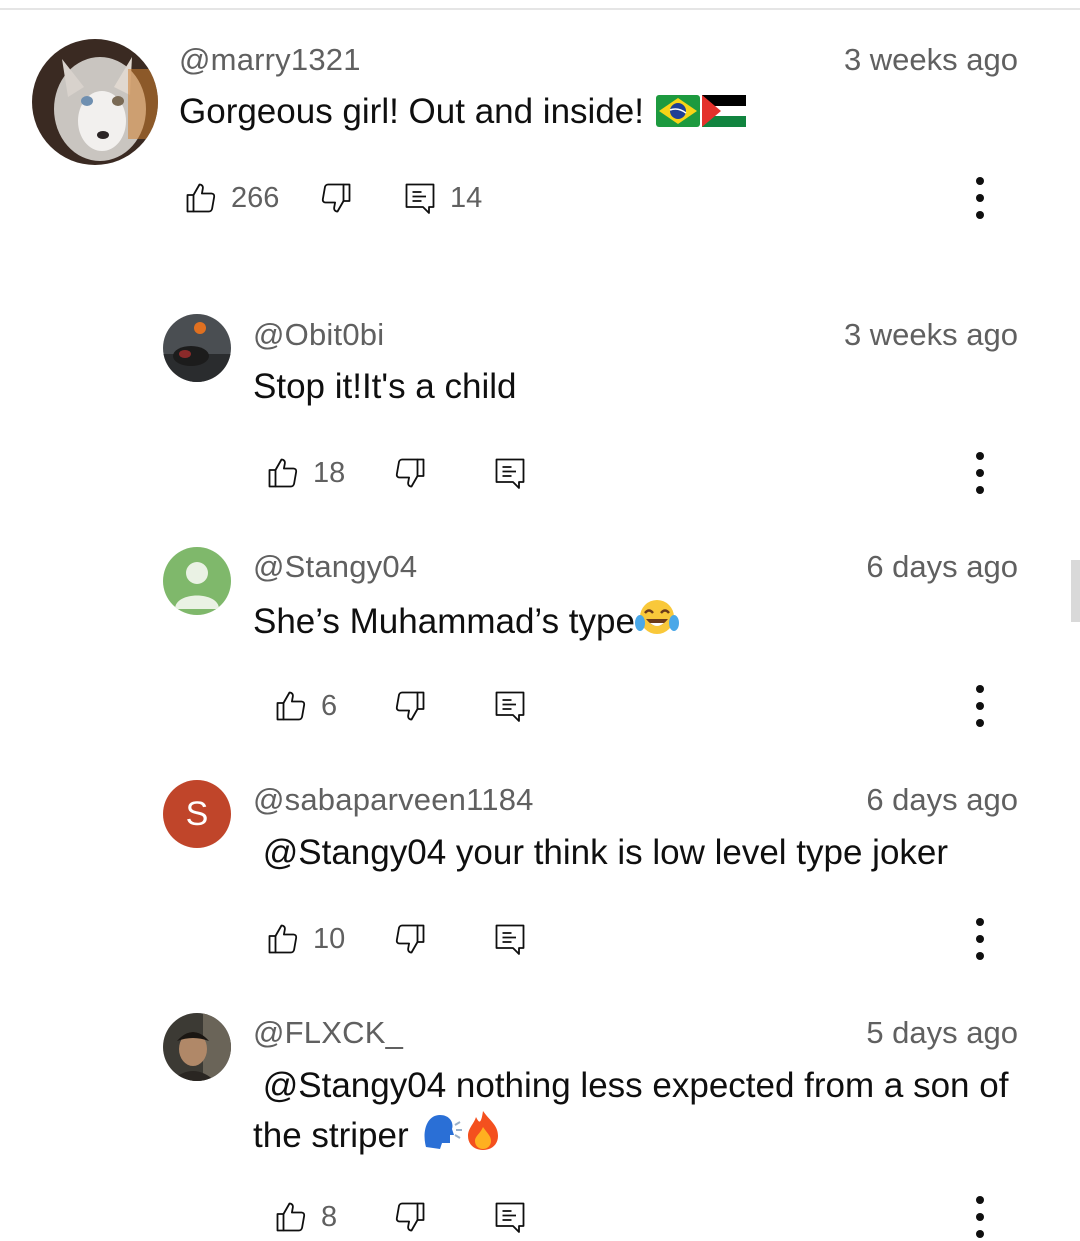 This screenshot has height=1241, width=1080. Describe the element at coordinates (656, 623) in the screenshot. I see `tears-of-joy-emoji` at that location.